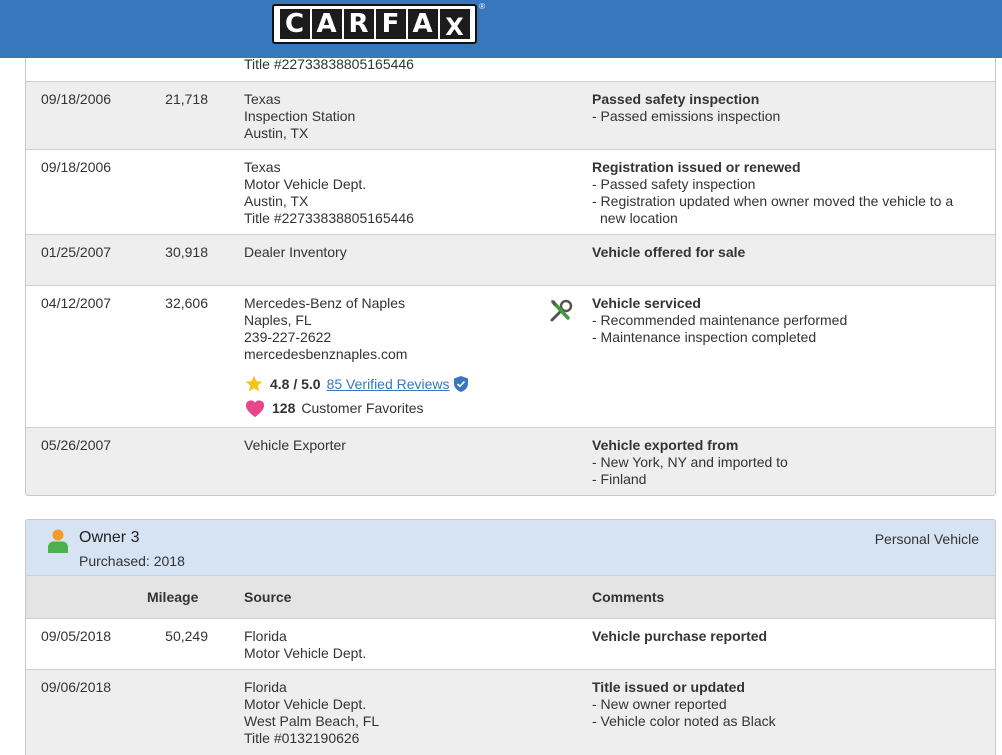  I want to click on record-source: Texas Inspection Station Austin, TX, so click(299, 116).